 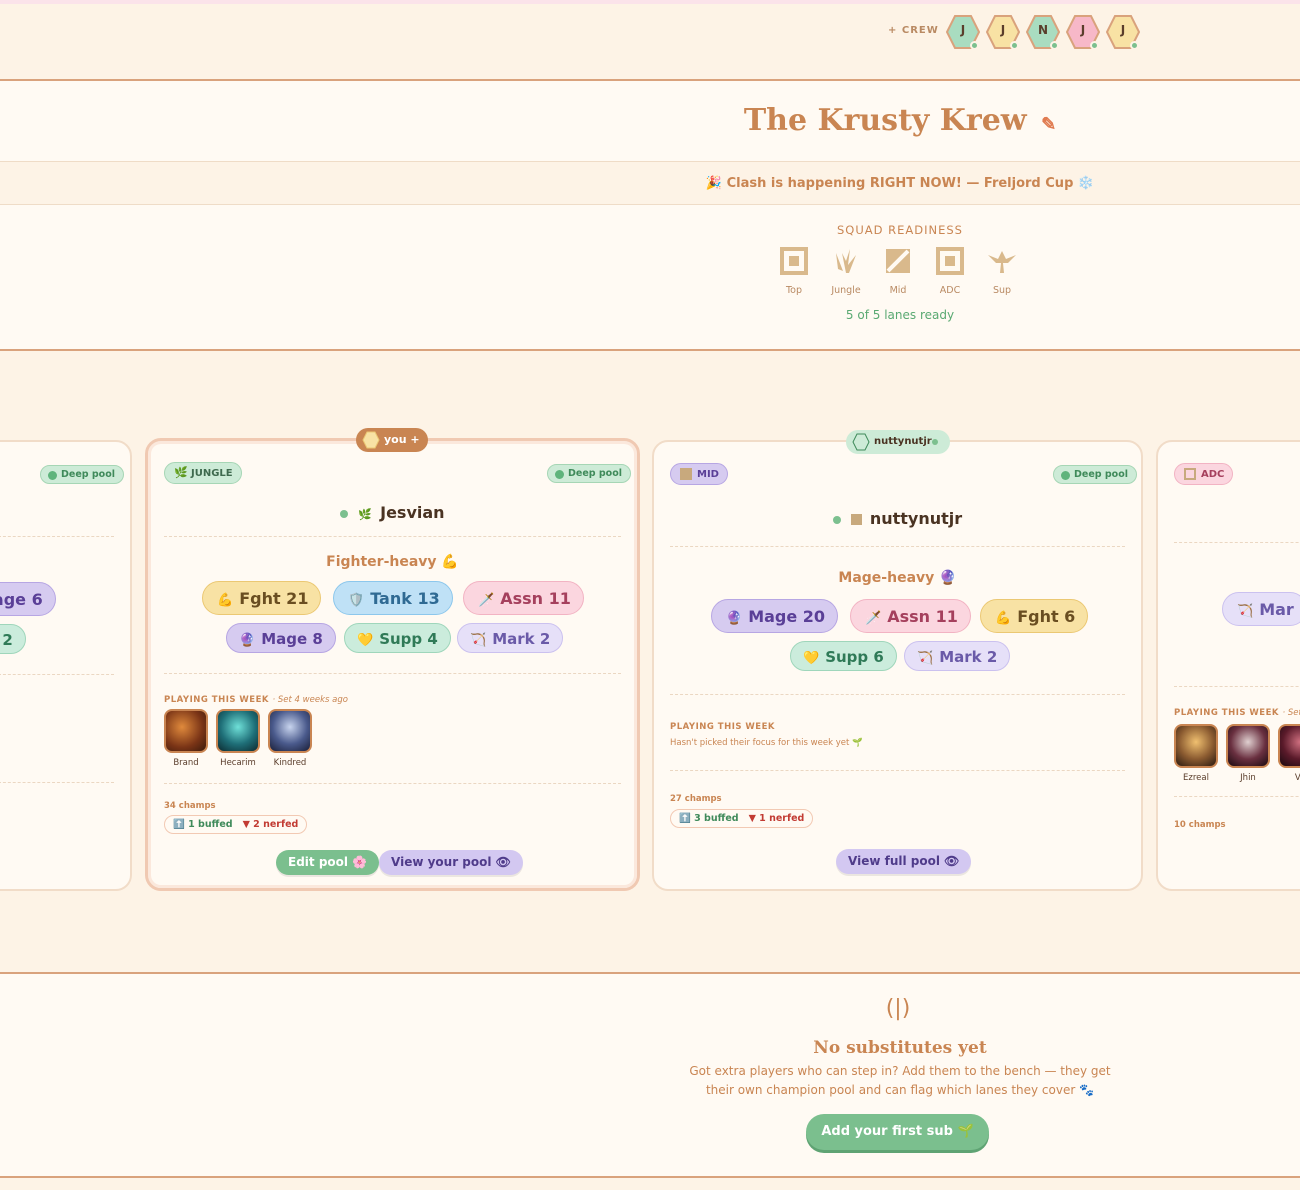 I want to click on player-tag-label: nuttynutjr, so click(x=903, y=441).